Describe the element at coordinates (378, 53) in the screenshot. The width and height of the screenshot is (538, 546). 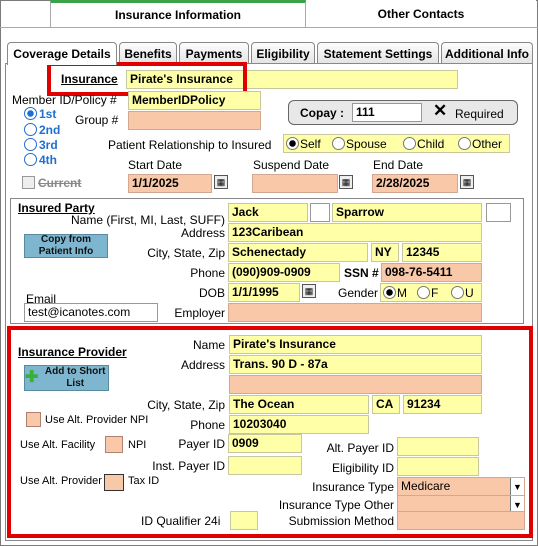
I see `tab-statement-settings: Statement Settings` at that location.